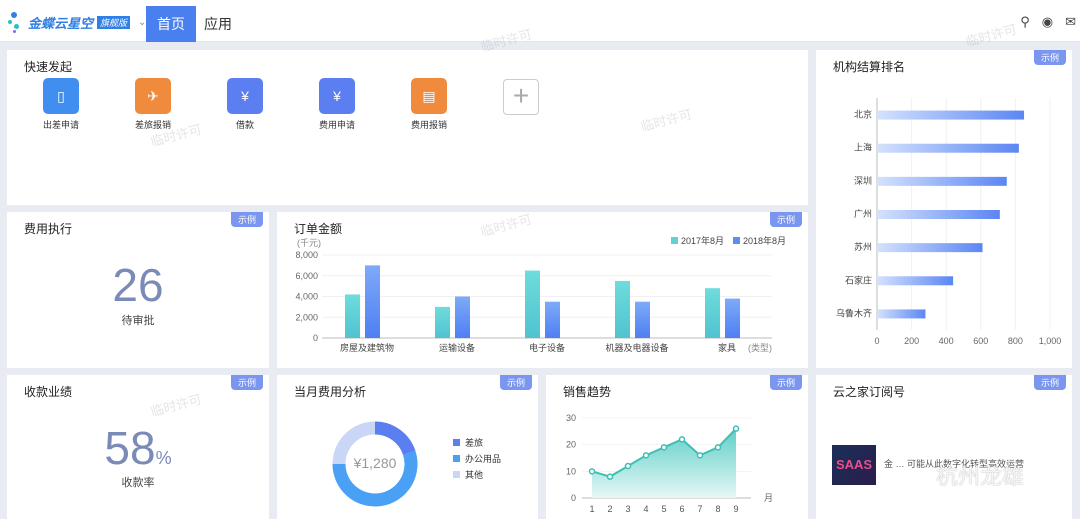 This screenshot has width=1080, height=519. I want to click on add-quick-item-button: +, so click(521, 97).